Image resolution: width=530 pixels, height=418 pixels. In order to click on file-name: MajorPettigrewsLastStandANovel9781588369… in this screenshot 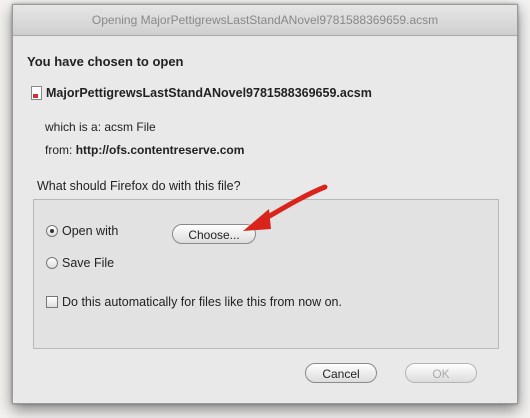, I will do `click(209, 93)`.